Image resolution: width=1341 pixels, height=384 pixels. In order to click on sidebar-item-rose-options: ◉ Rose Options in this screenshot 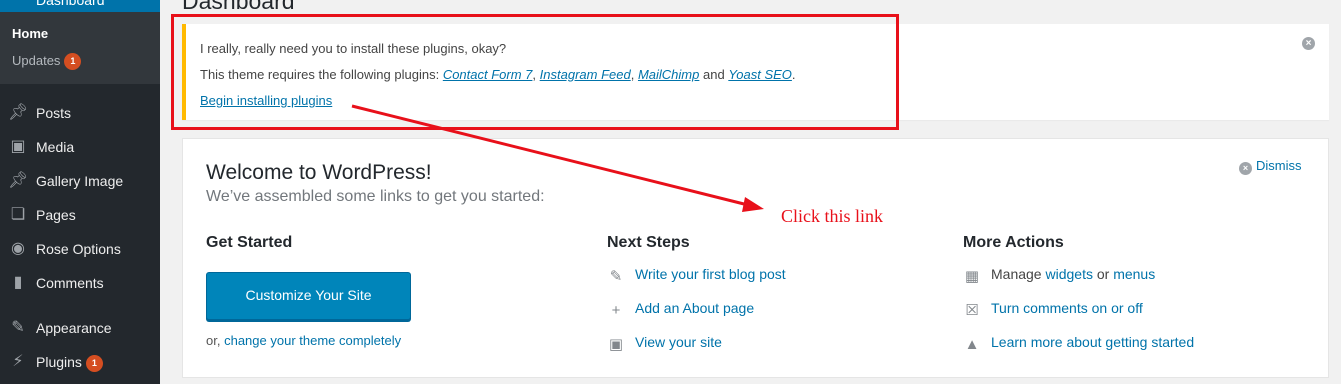, I will do `click(80, 249)`.